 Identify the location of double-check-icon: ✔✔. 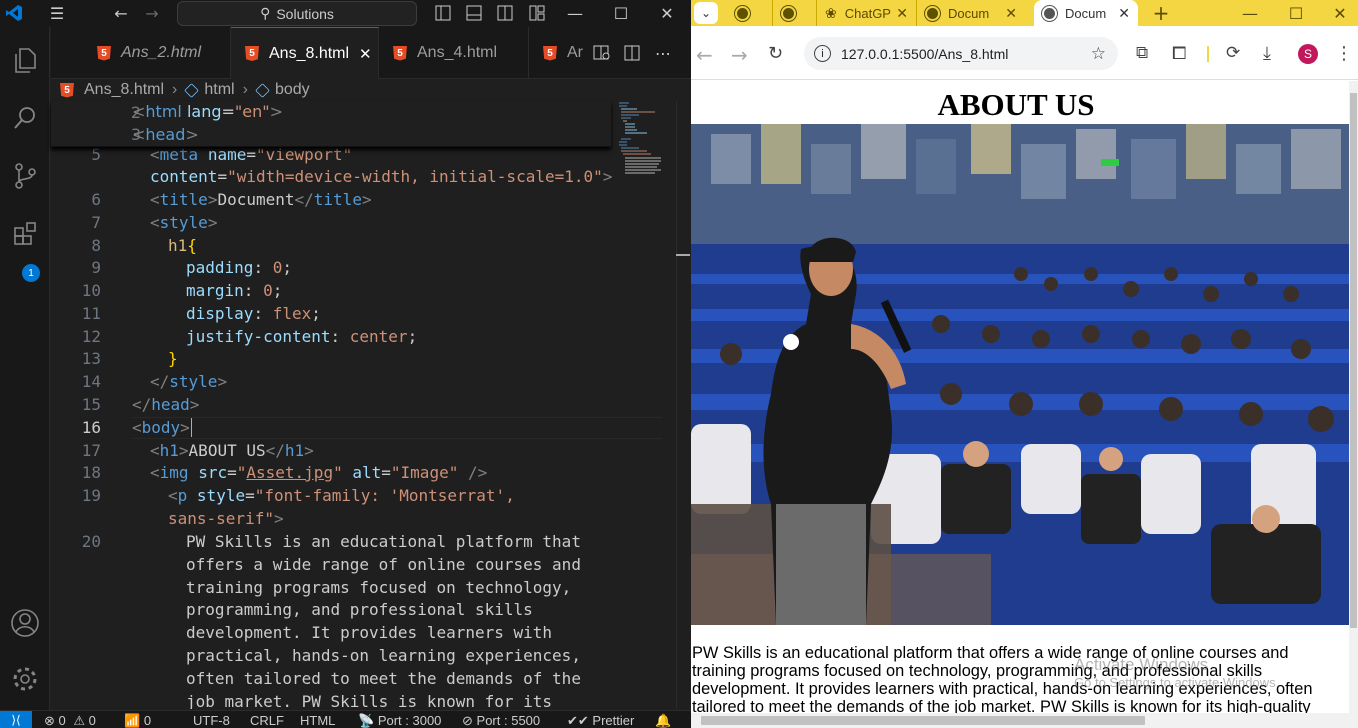
(578, 720).